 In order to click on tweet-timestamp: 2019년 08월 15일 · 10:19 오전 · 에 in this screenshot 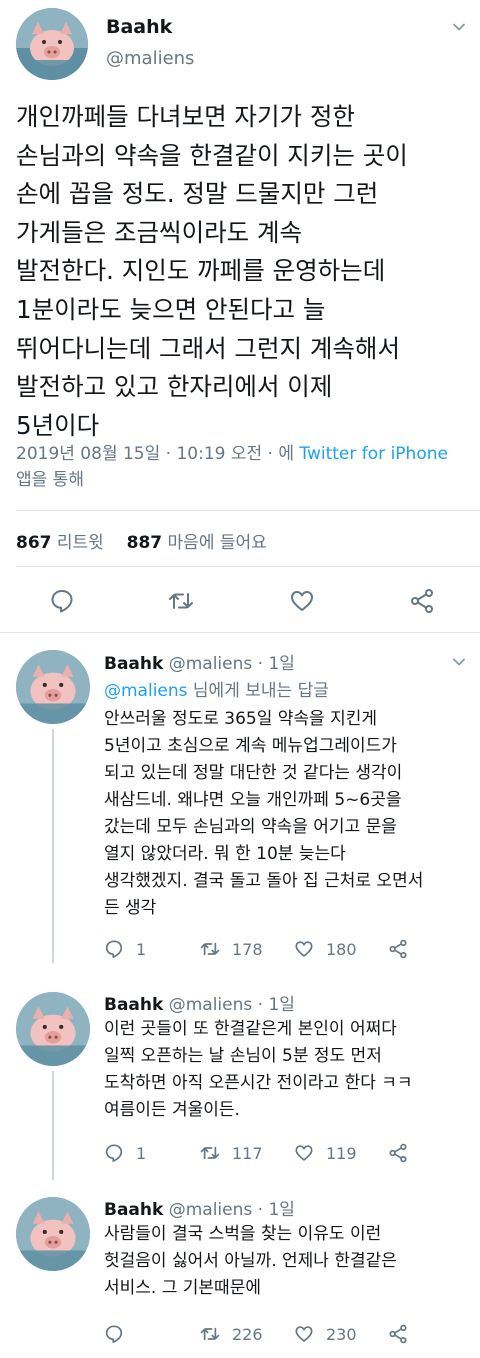, I will do `click(158, 454)`.